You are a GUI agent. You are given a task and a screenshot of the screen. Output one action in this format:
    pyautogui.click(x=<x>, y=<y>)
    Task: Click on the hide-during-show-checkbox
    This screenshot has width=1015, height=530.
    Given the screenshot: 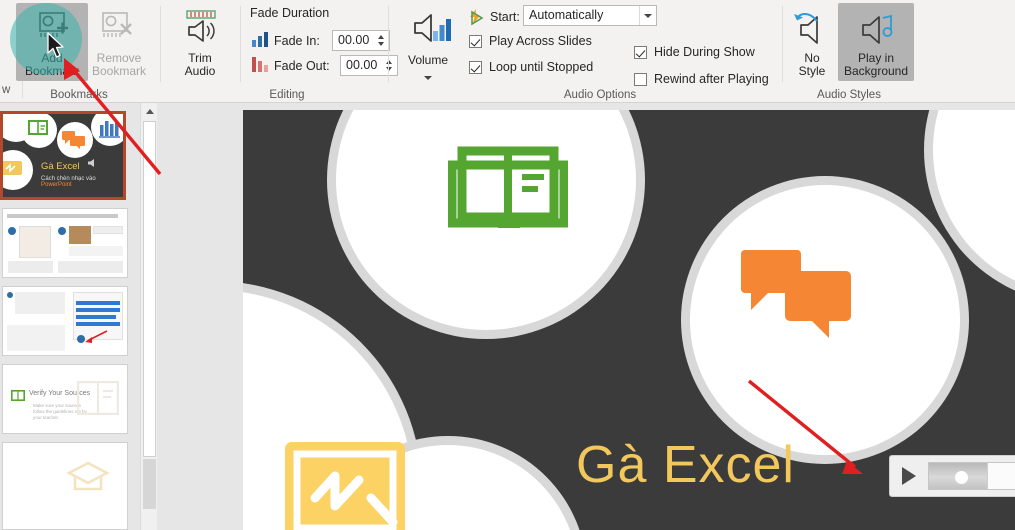 What is the action you would take?
    pyautogui.click(x=640, y=52)
    